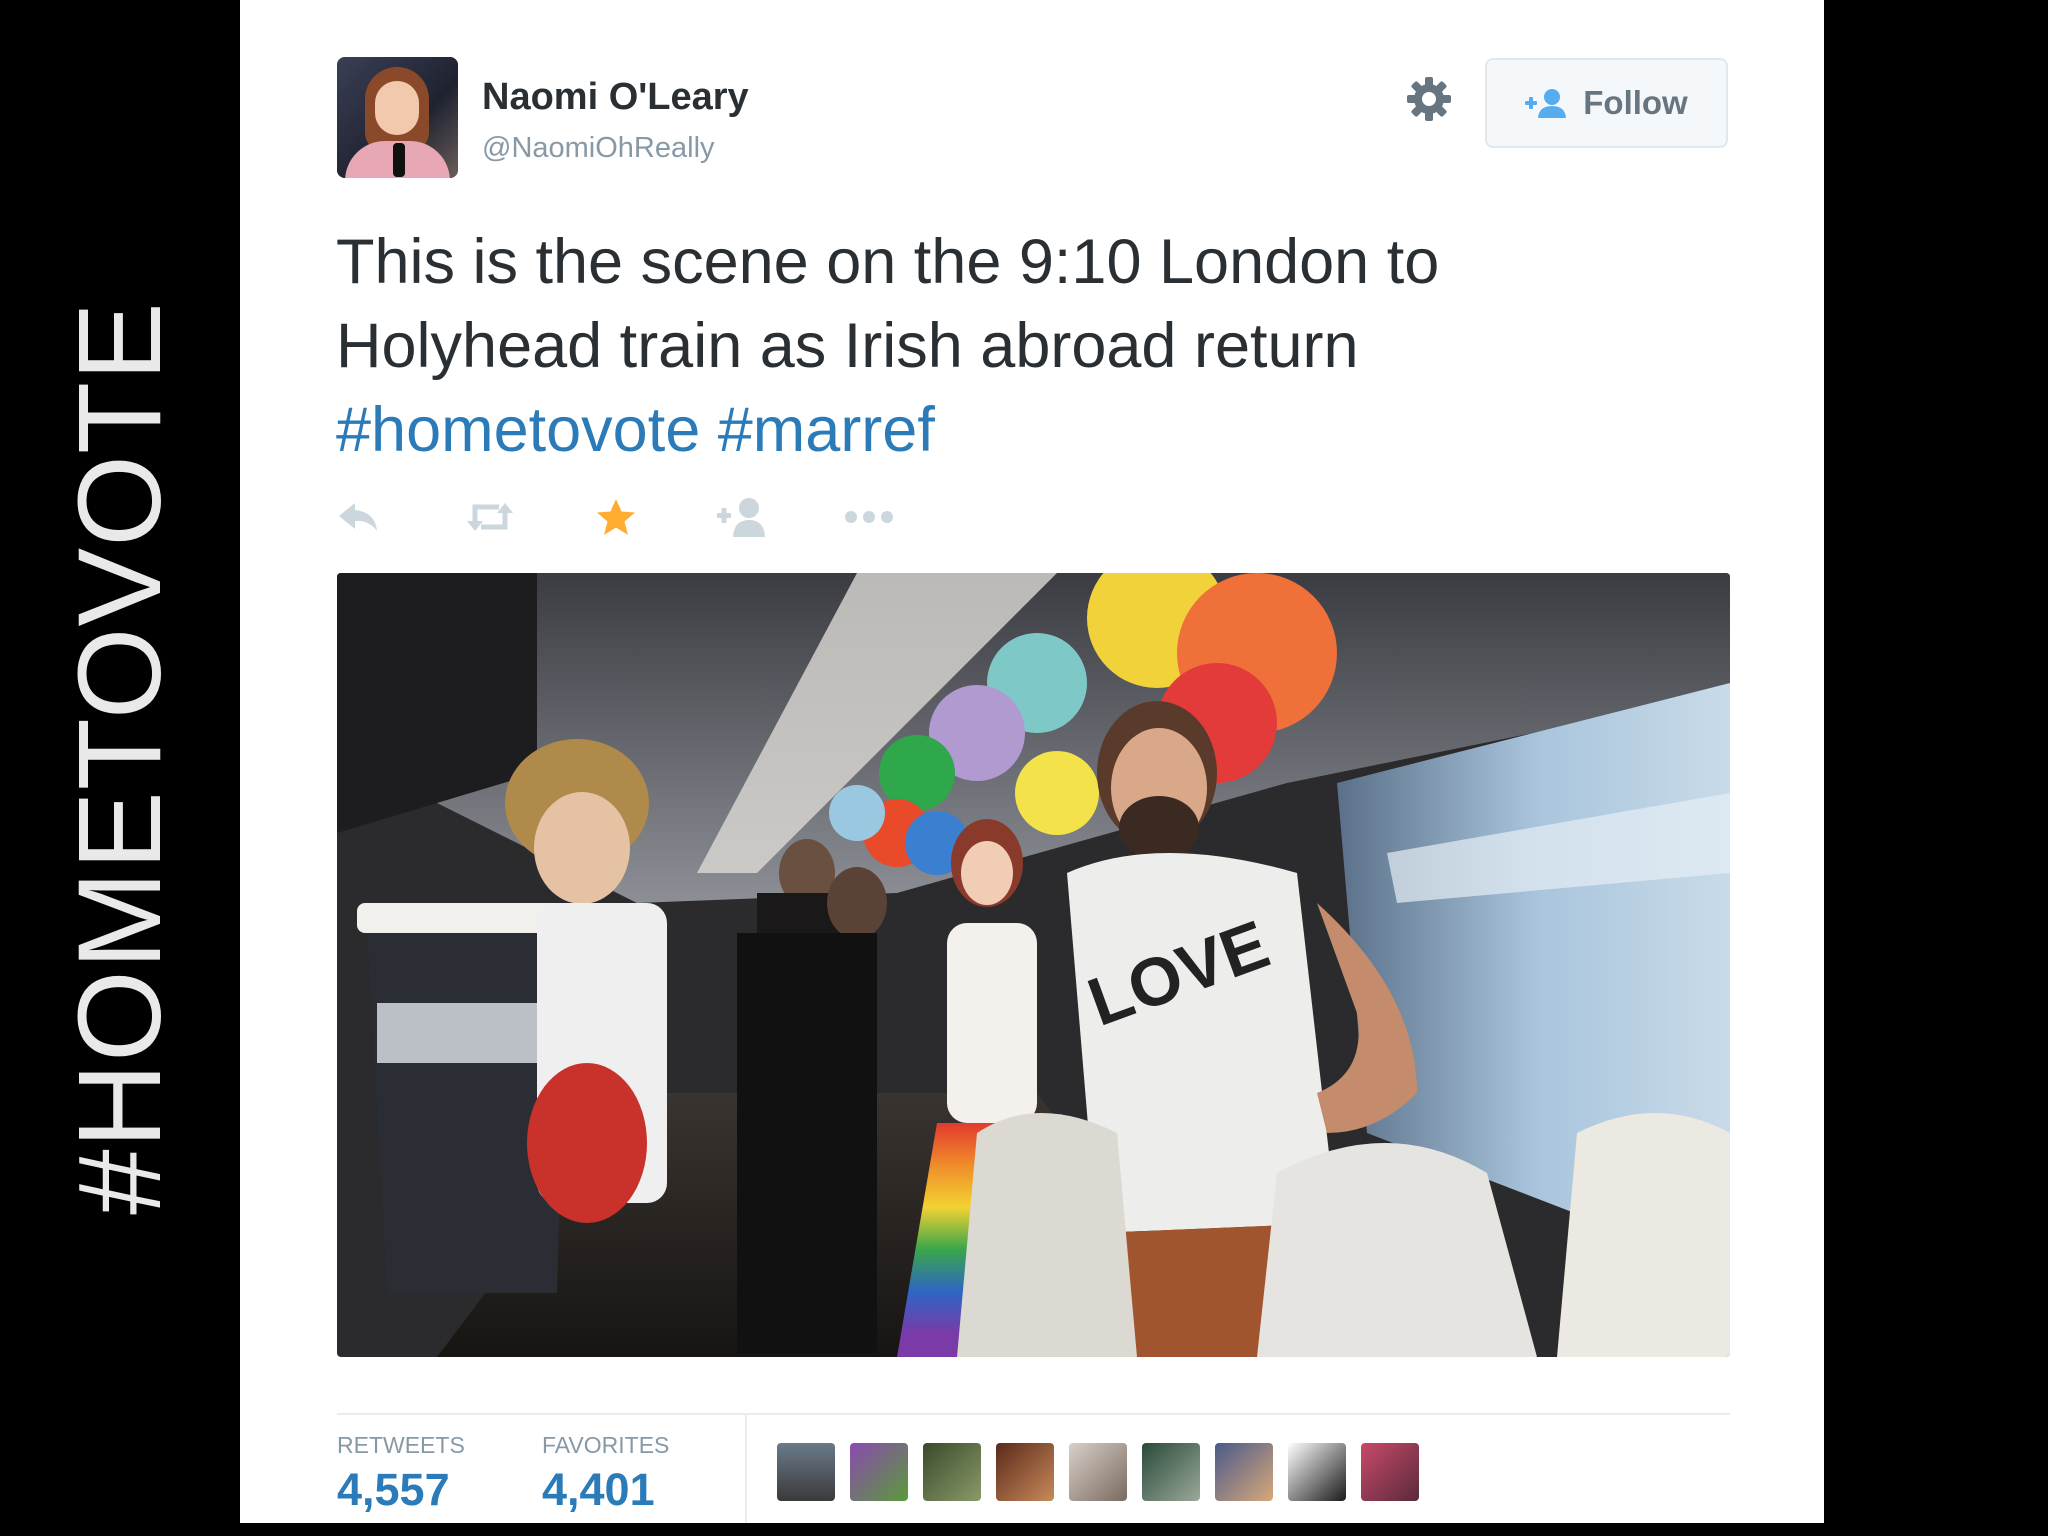 The image size is (2048, 1536). I want to click on side-title-text: #HOMETOVOTE, so click(120, 758).